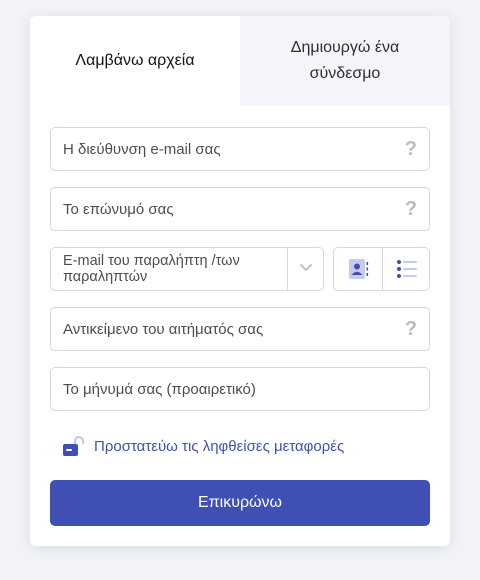  I want to click on contact-book-icon, so click(359, 269).